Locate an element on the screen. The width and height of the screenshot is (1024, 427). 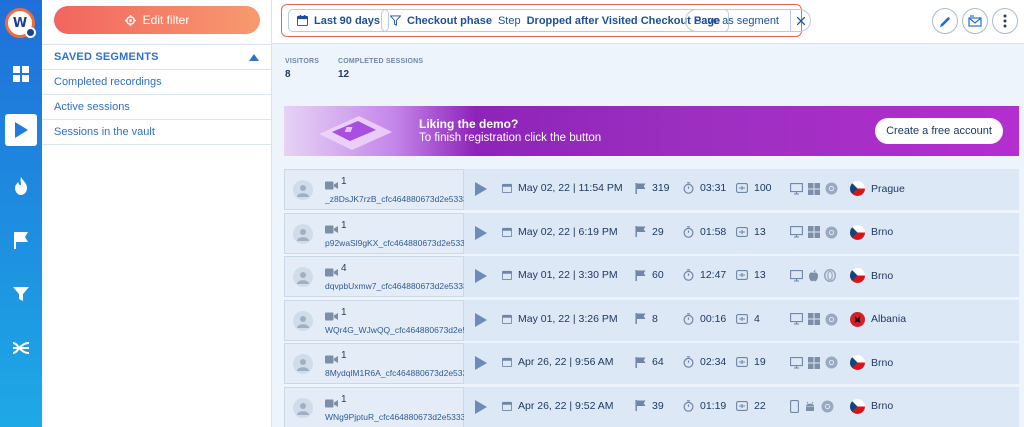
session-id: WNg9PjptuR_cfc464880673d2e5333 is located at coordinates (394, 417).